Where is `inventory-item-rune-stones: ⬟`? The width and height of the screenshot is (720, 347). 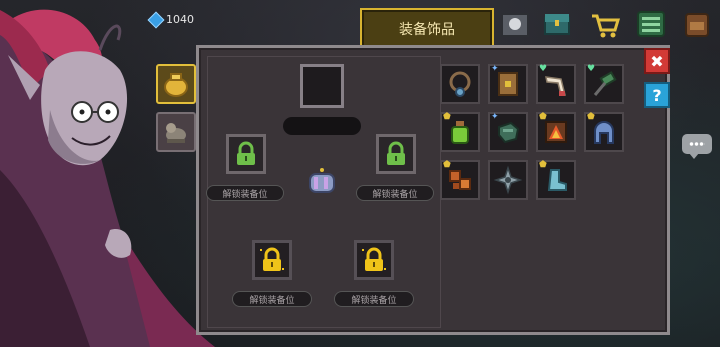
inventory-item-rune-stones: ⬟ is located at coordinates (460, 180).